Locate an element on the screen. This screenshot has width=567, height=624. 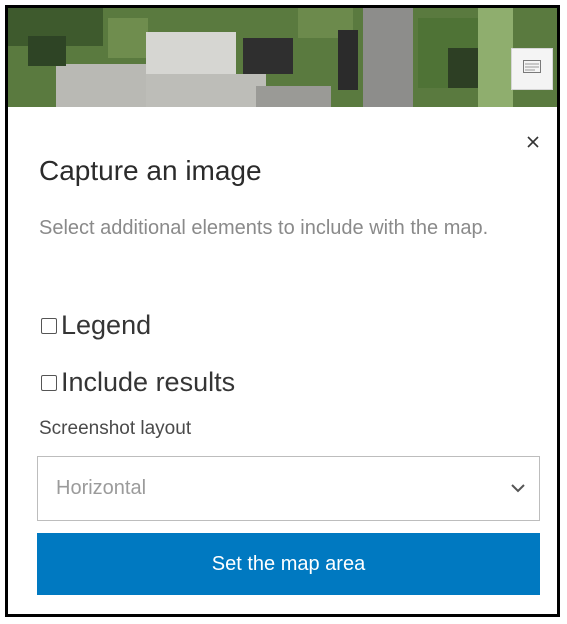
include-results-option: Include results is located at coordinates (138, 382).